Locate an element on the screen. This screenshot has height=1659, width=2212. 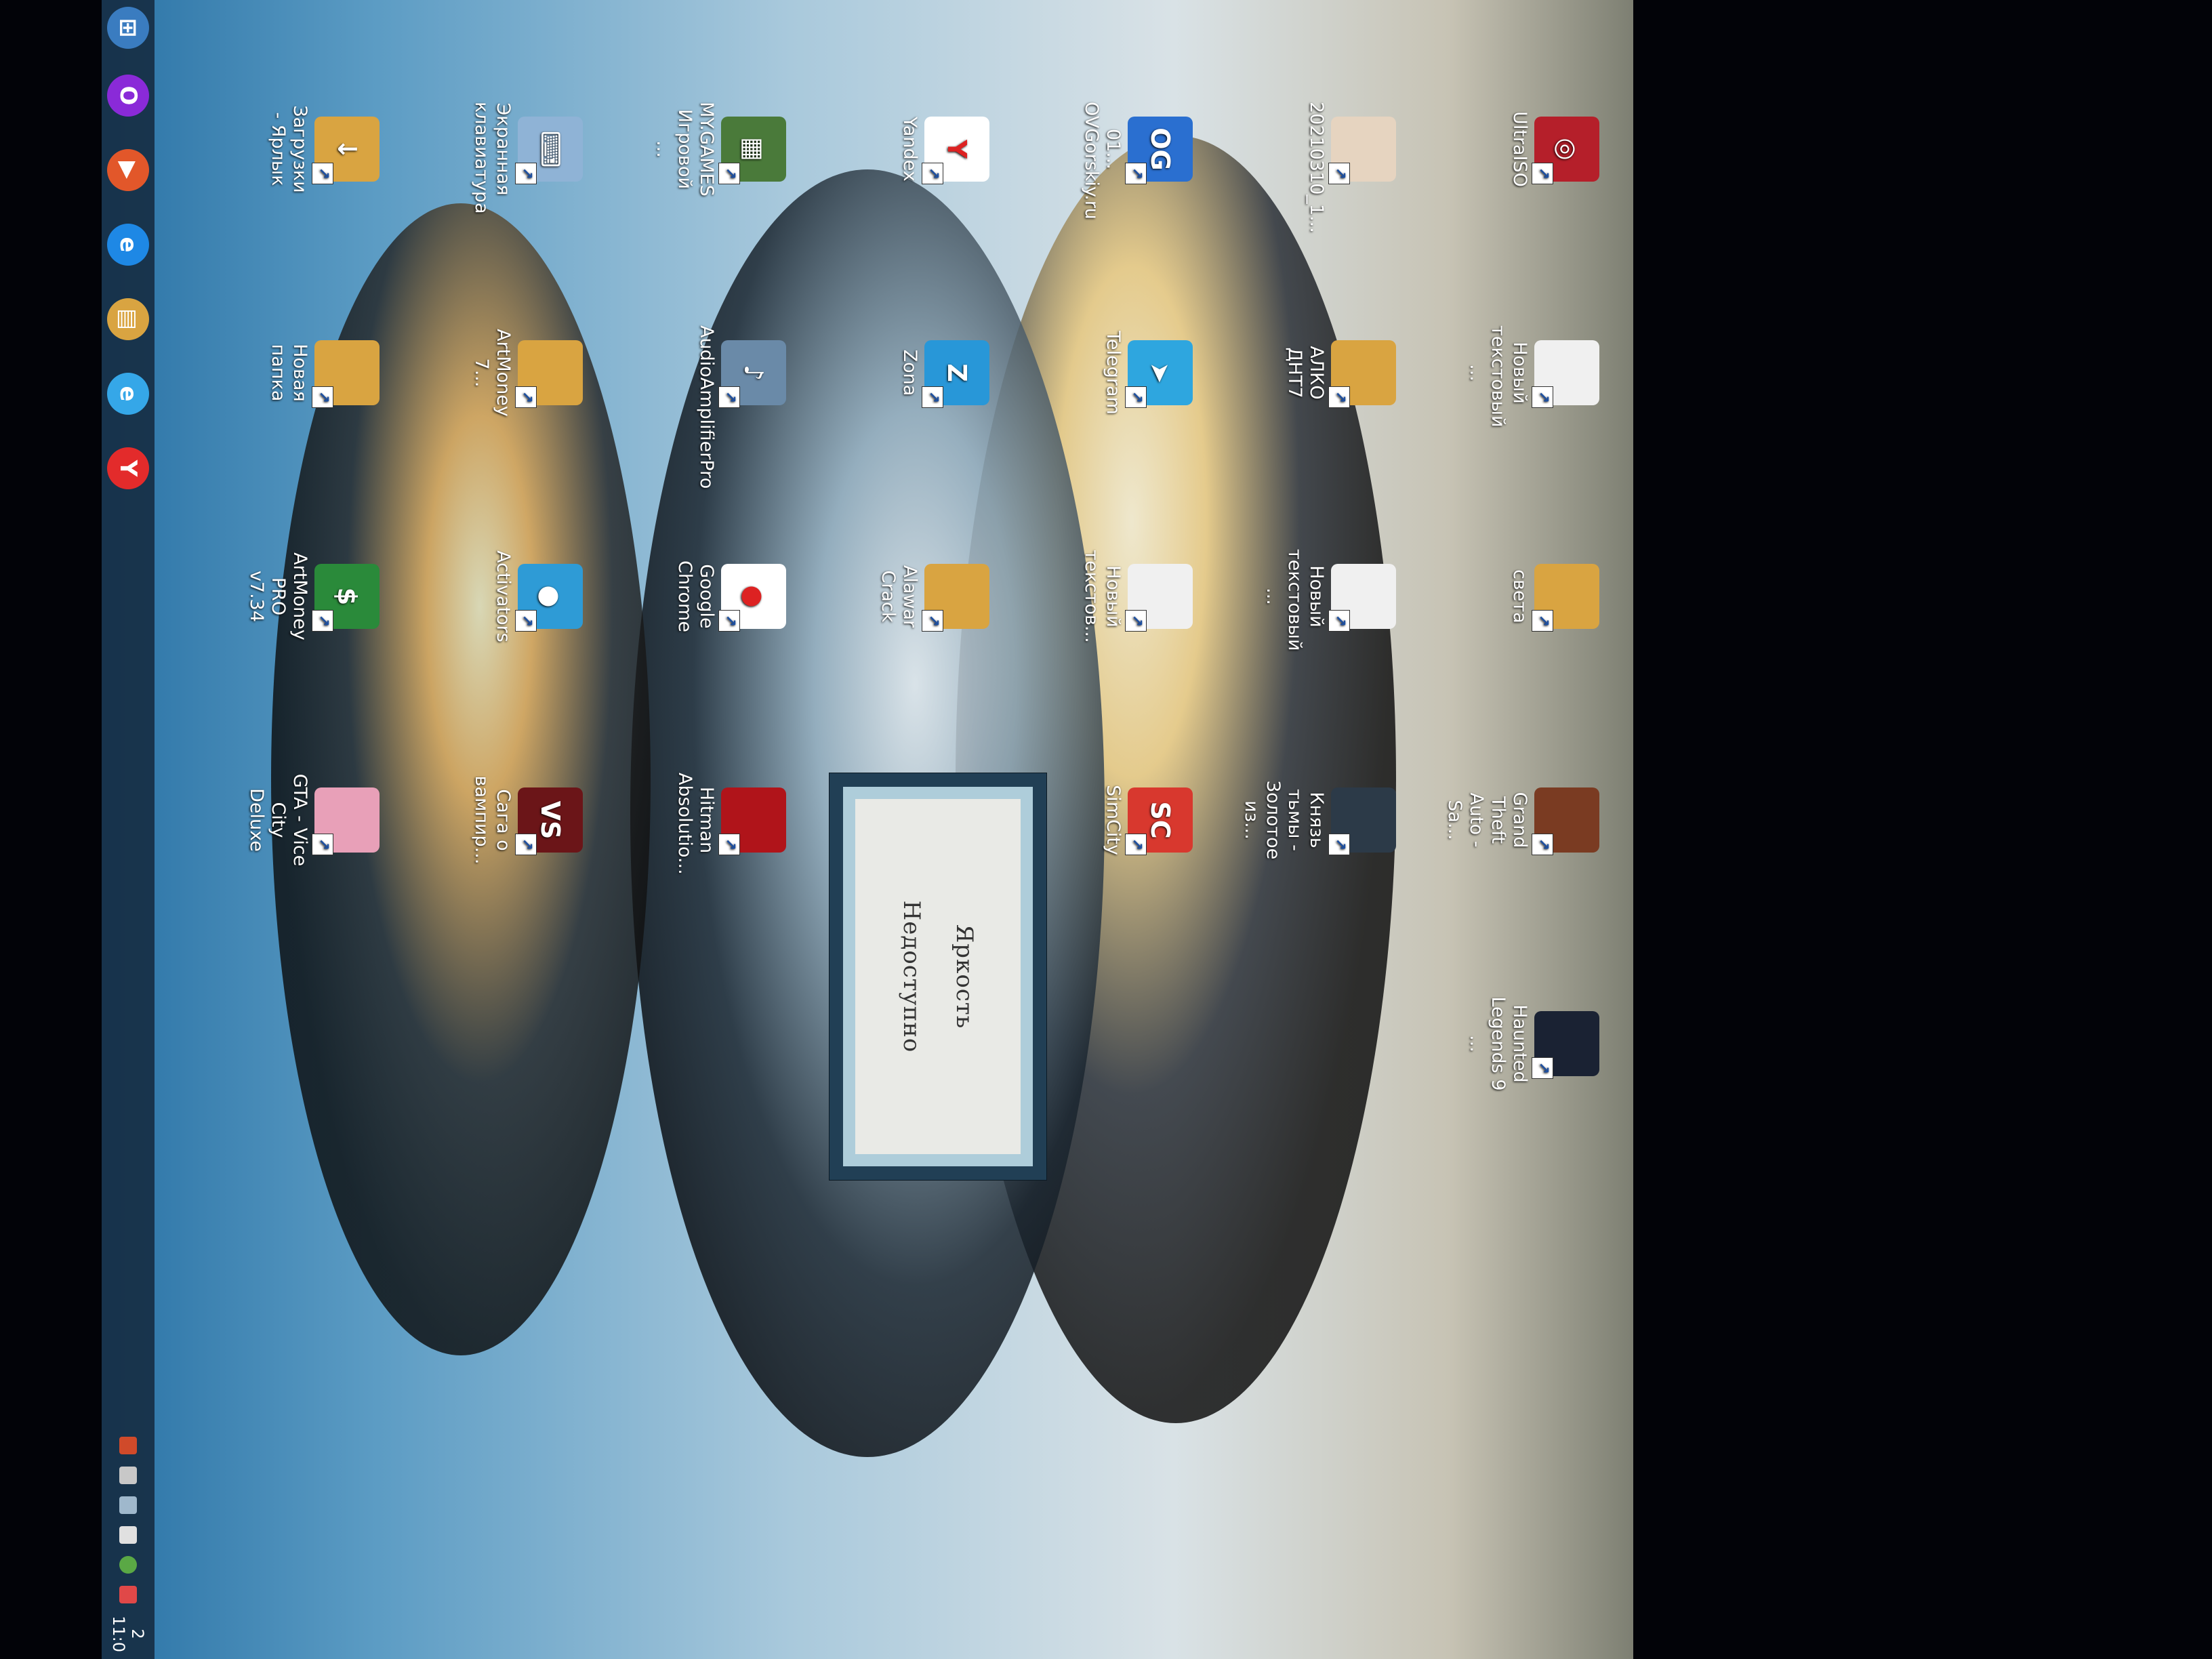
file-explorer-icon: ▤ is located at coordinates (128, 319).